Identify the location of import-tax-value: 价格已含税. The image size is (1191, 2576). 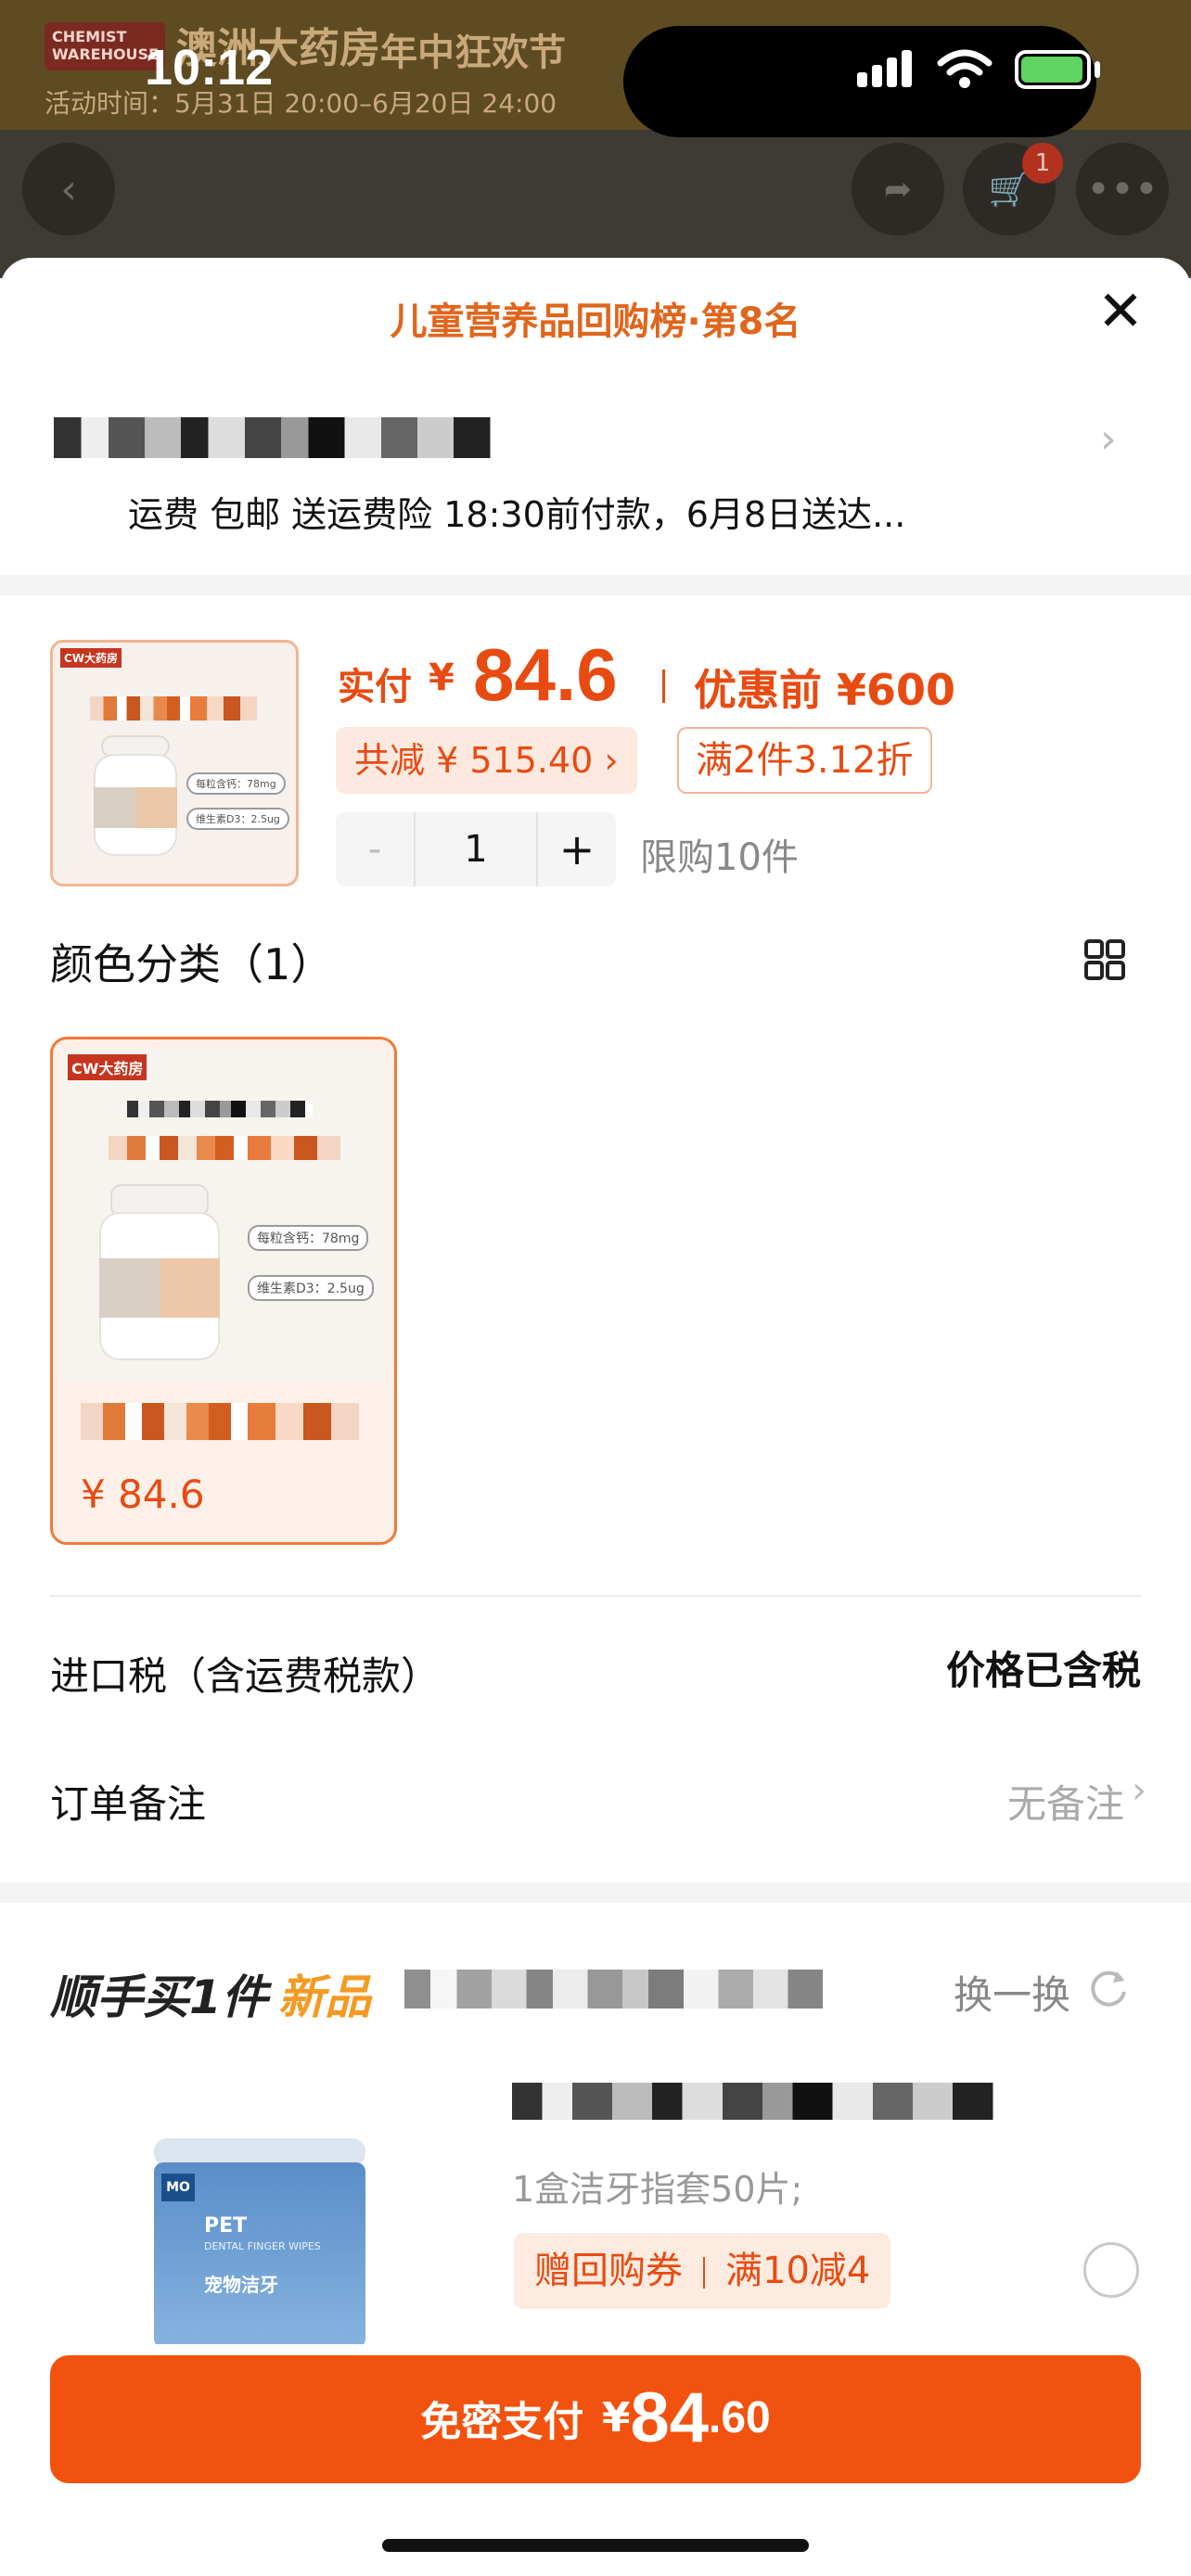
(1043, 1671).